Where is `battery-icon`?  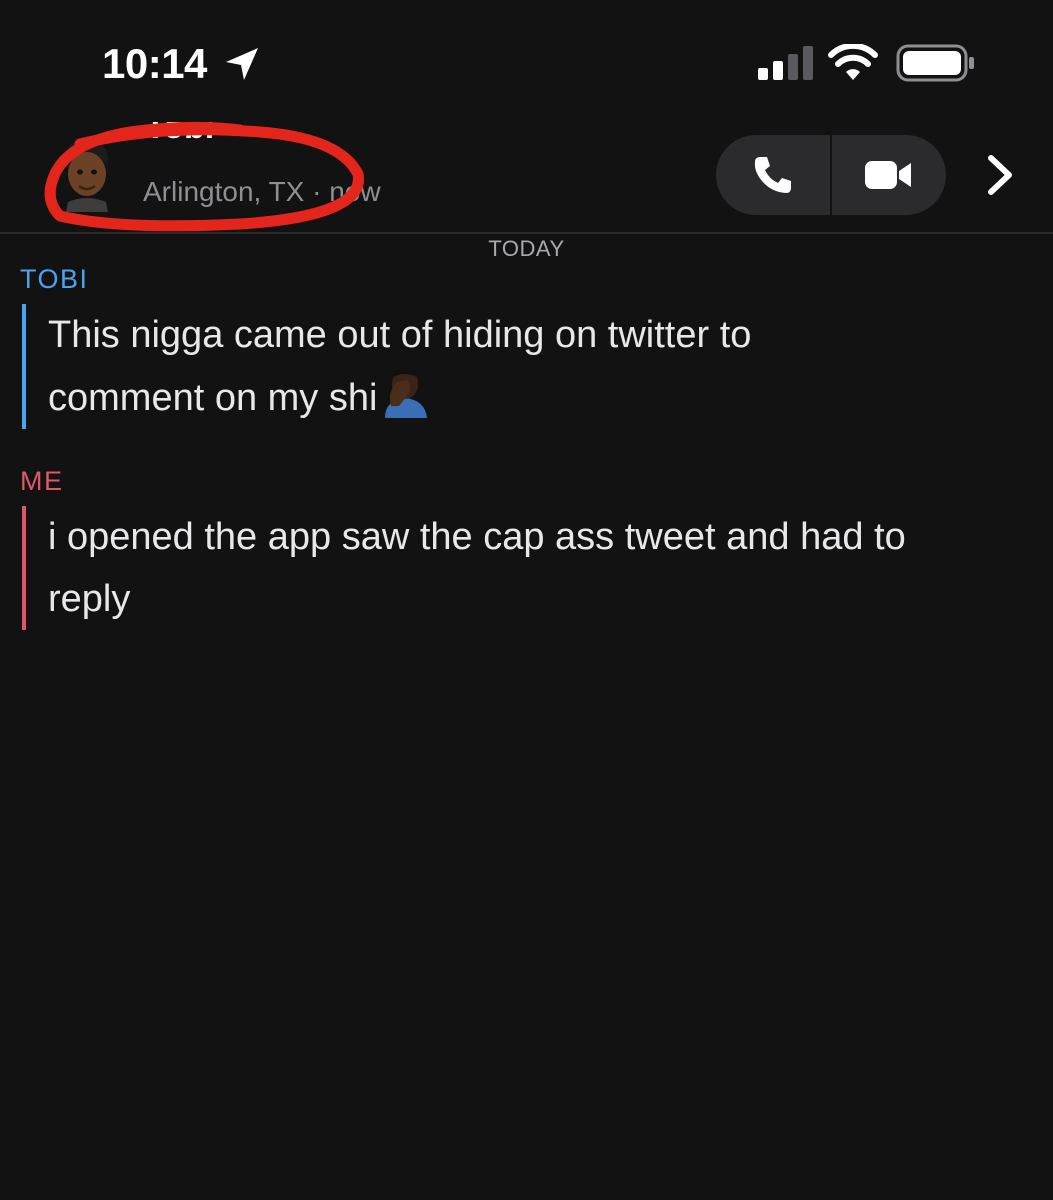 battery-icon is located at coordinates (935, 63).